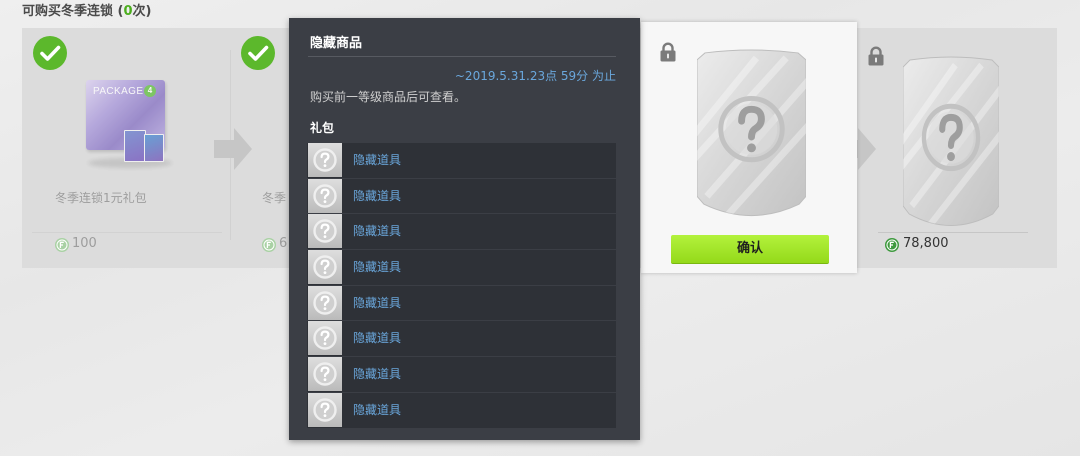  I want to click on chain-card-4: 78,800, so click(957, 148).